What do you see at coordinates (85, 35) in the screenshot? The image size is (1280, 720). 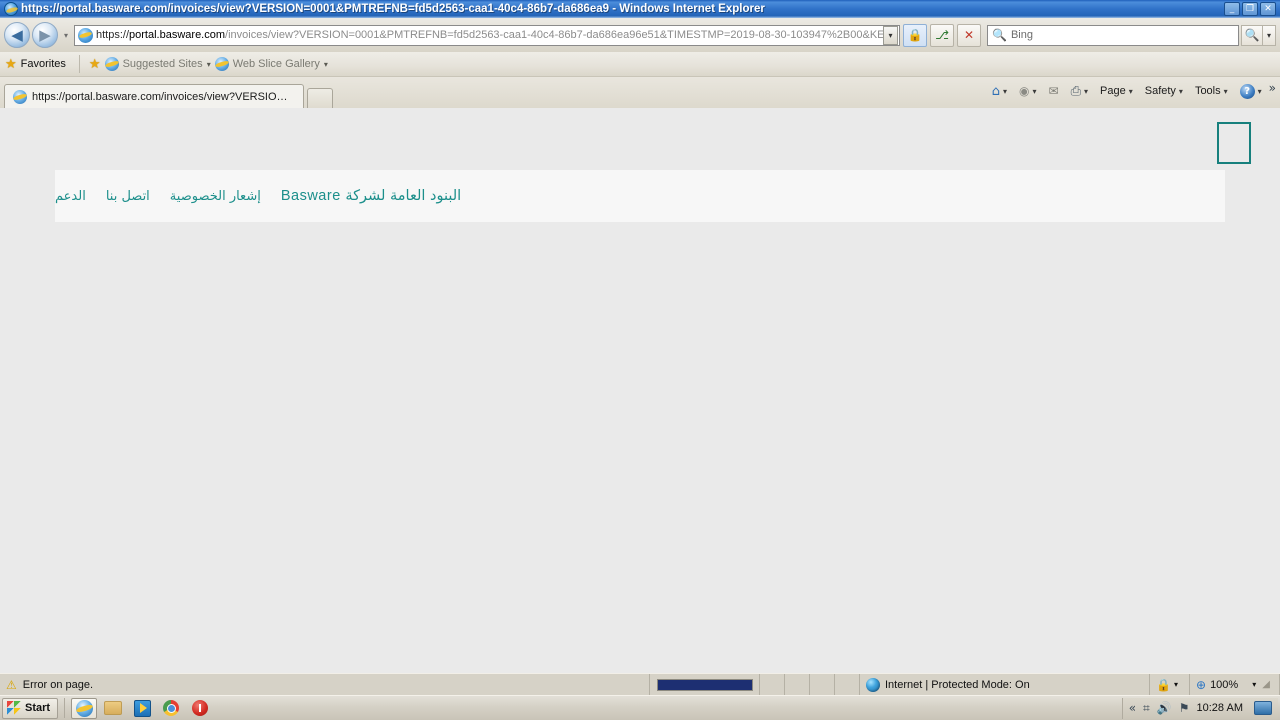 I see `page-favicon` at bounding box center [85, 35].